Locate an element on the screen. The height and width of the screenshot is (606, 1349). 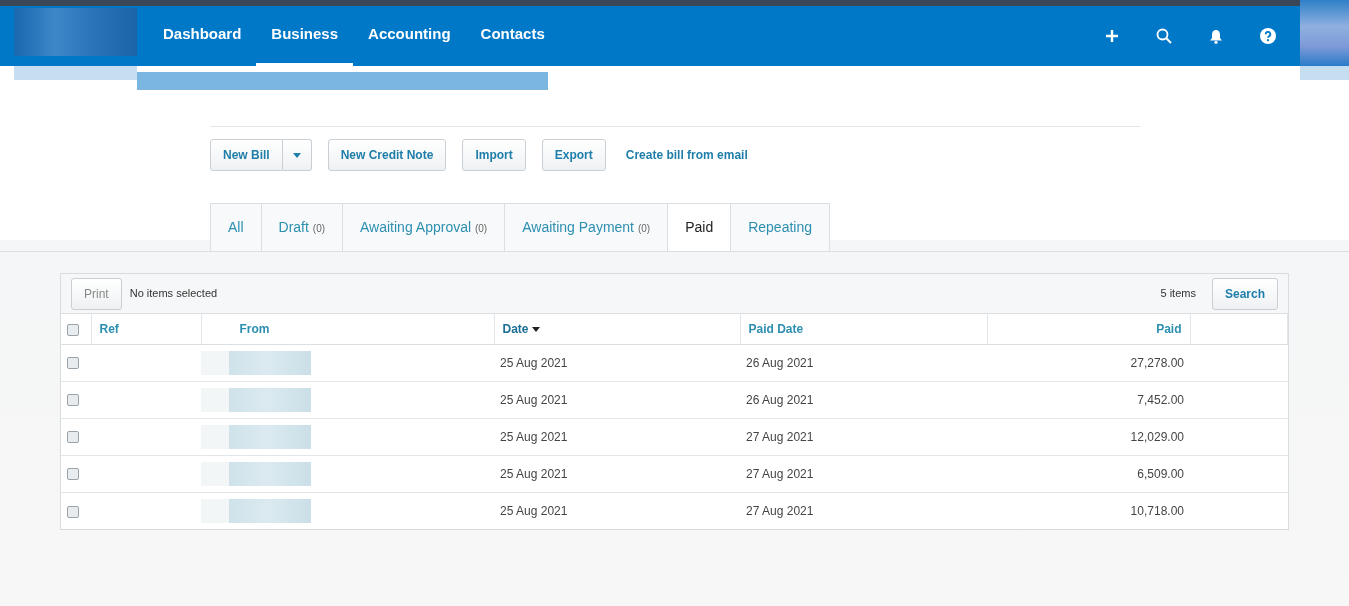
dropdown-toggle is located at coordinates (297, 155).